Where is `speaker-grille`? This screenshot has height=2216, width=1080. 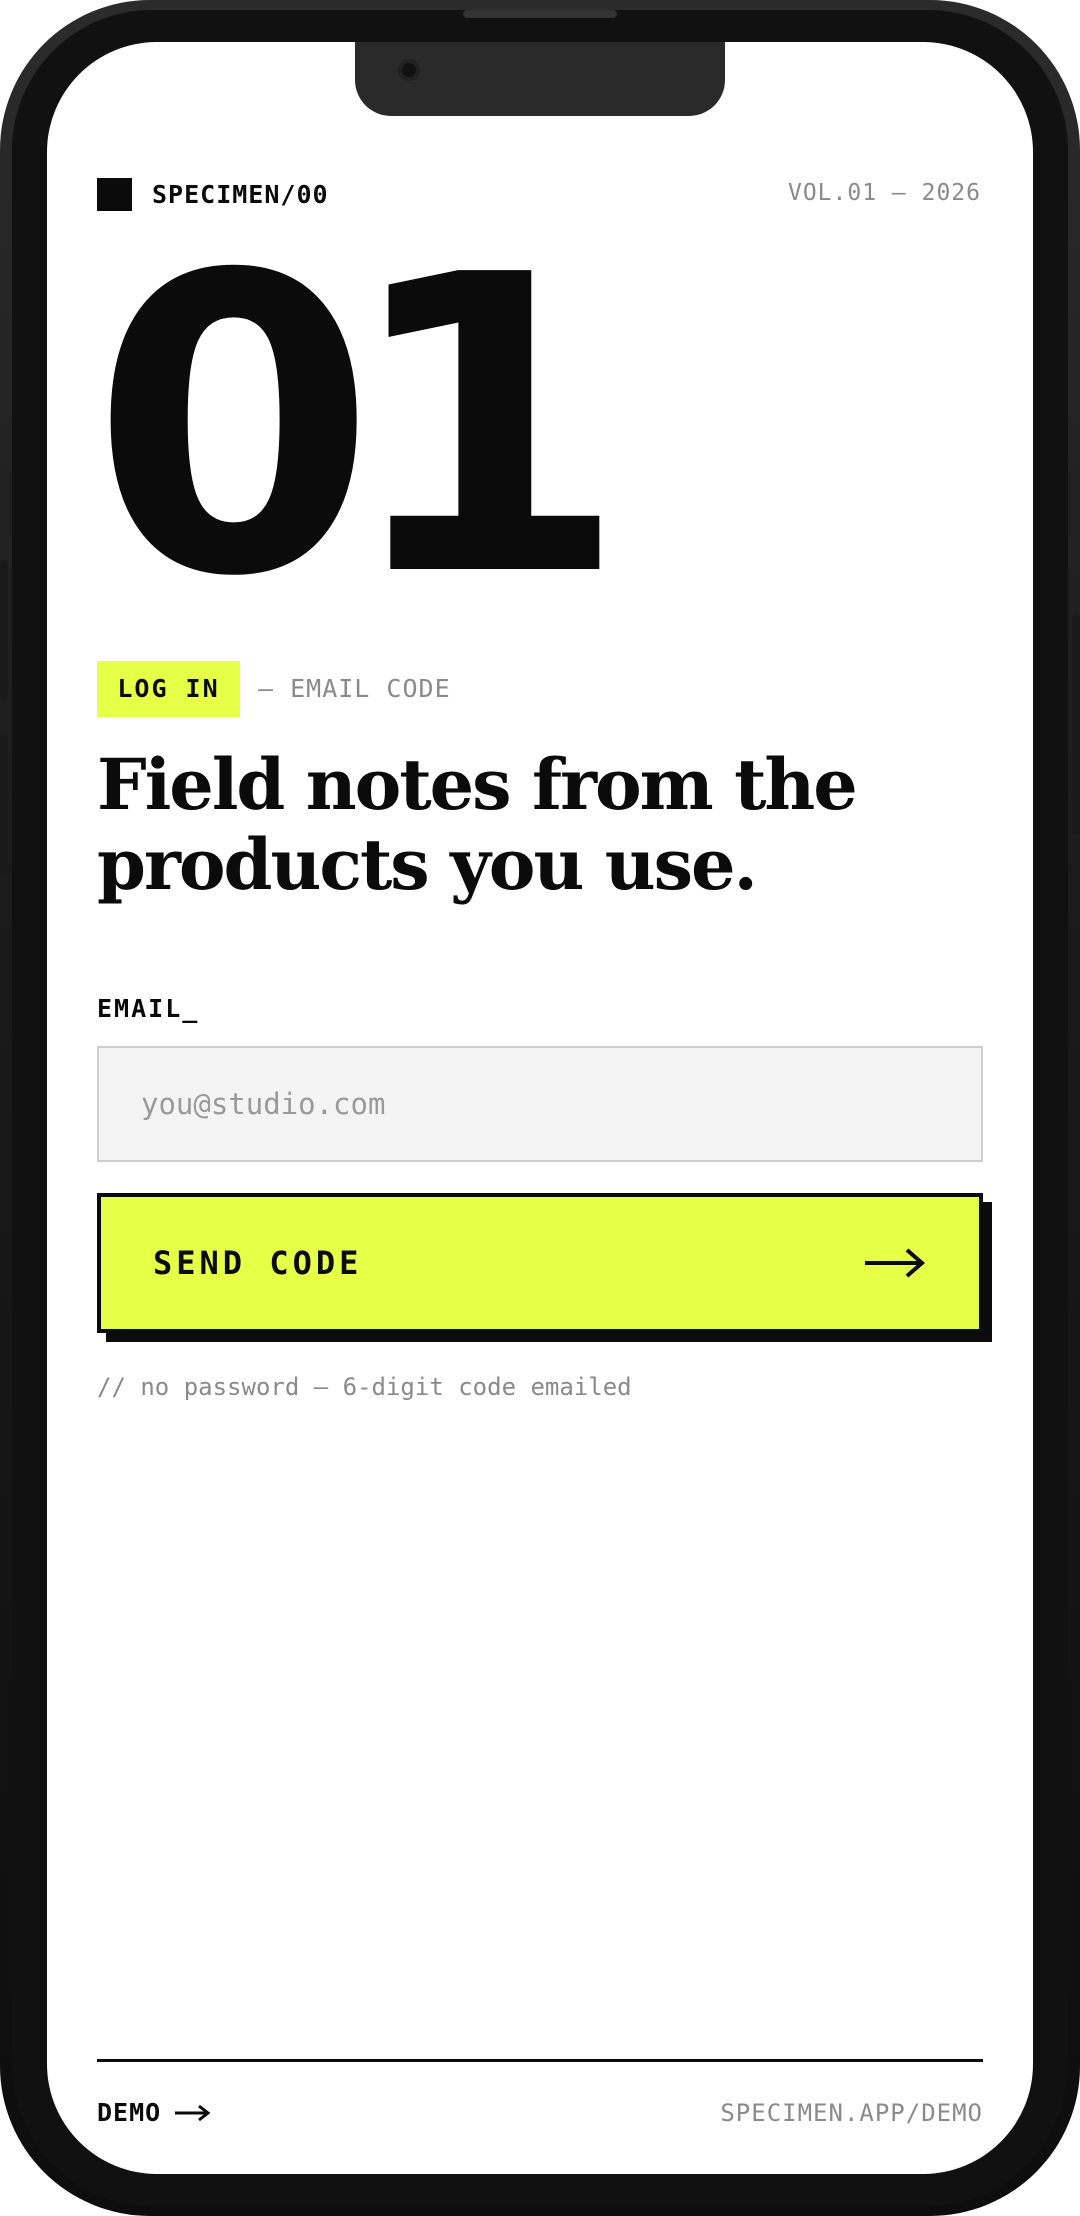
speaker-grille is located at coordinates (540, 14).